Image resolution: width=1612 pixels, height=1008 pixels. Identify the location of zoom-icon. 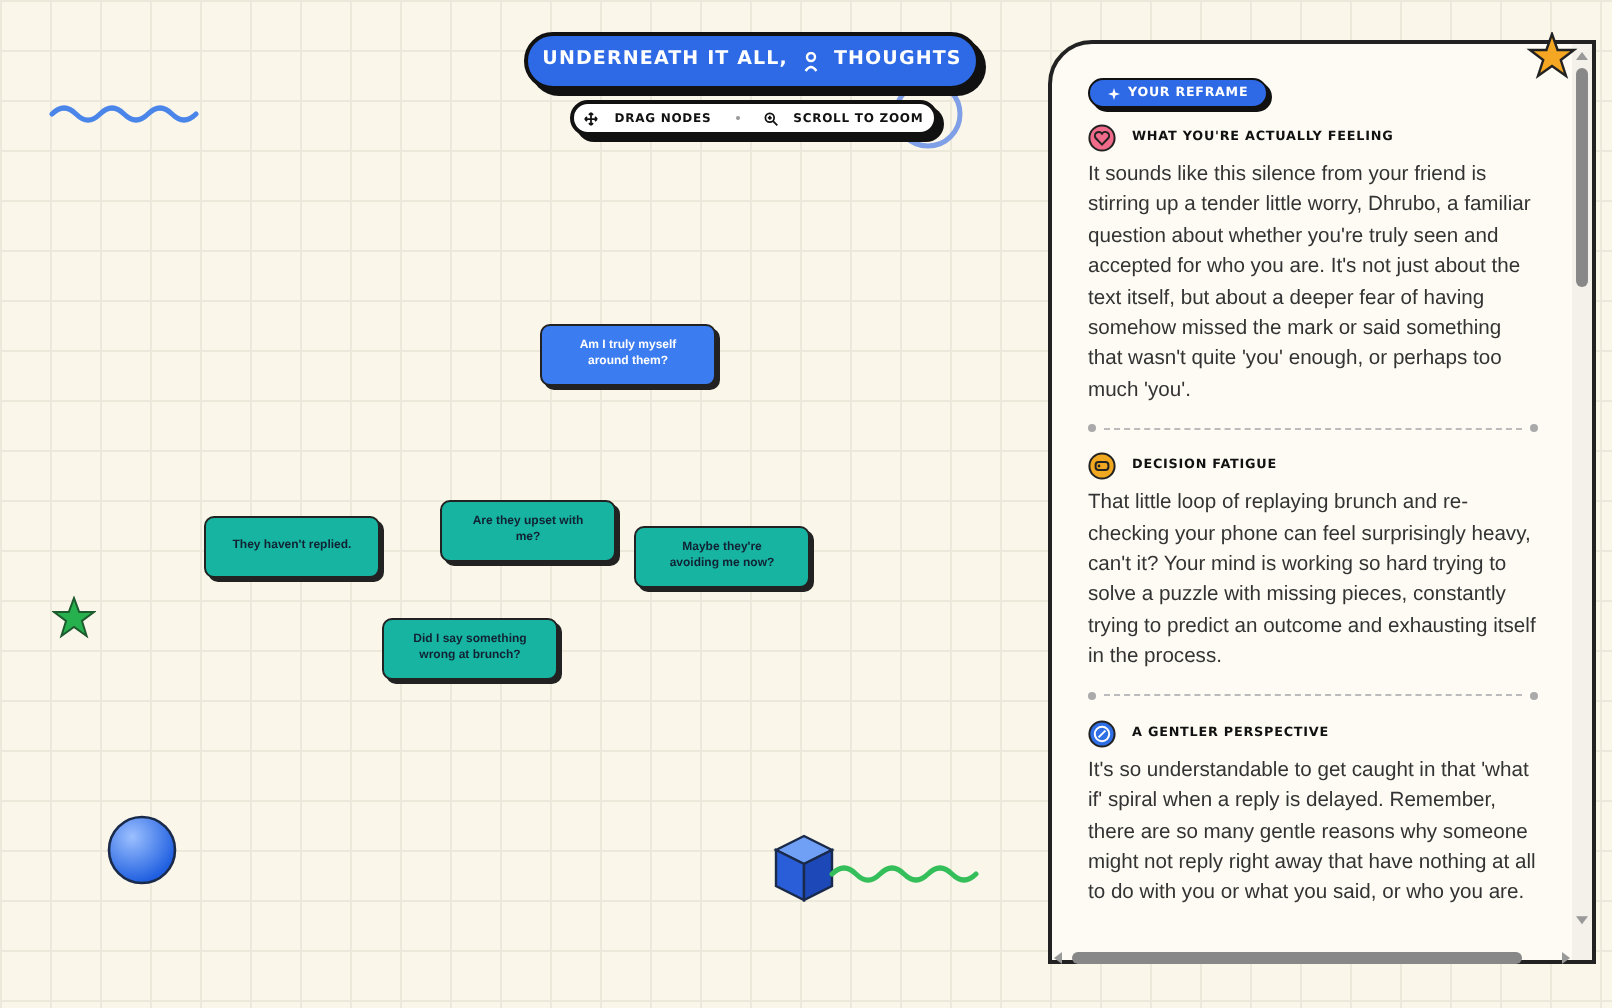
(770, 118).